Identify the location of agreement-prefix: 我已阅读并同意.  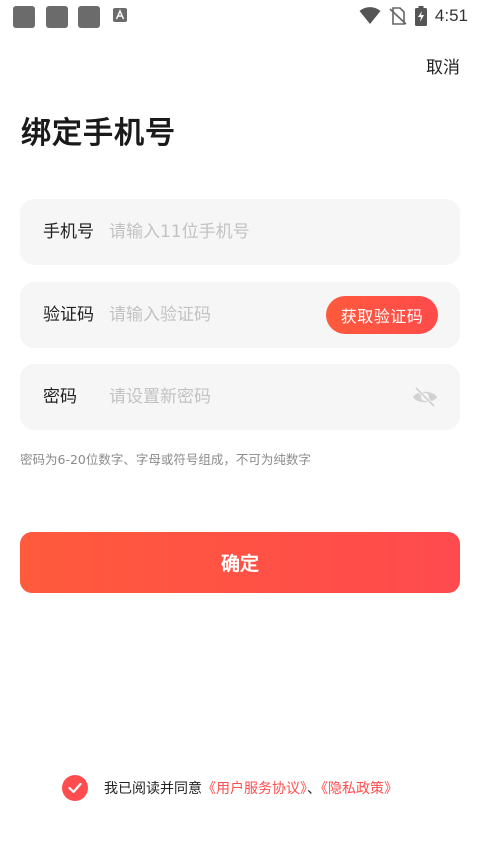
(153, 789).